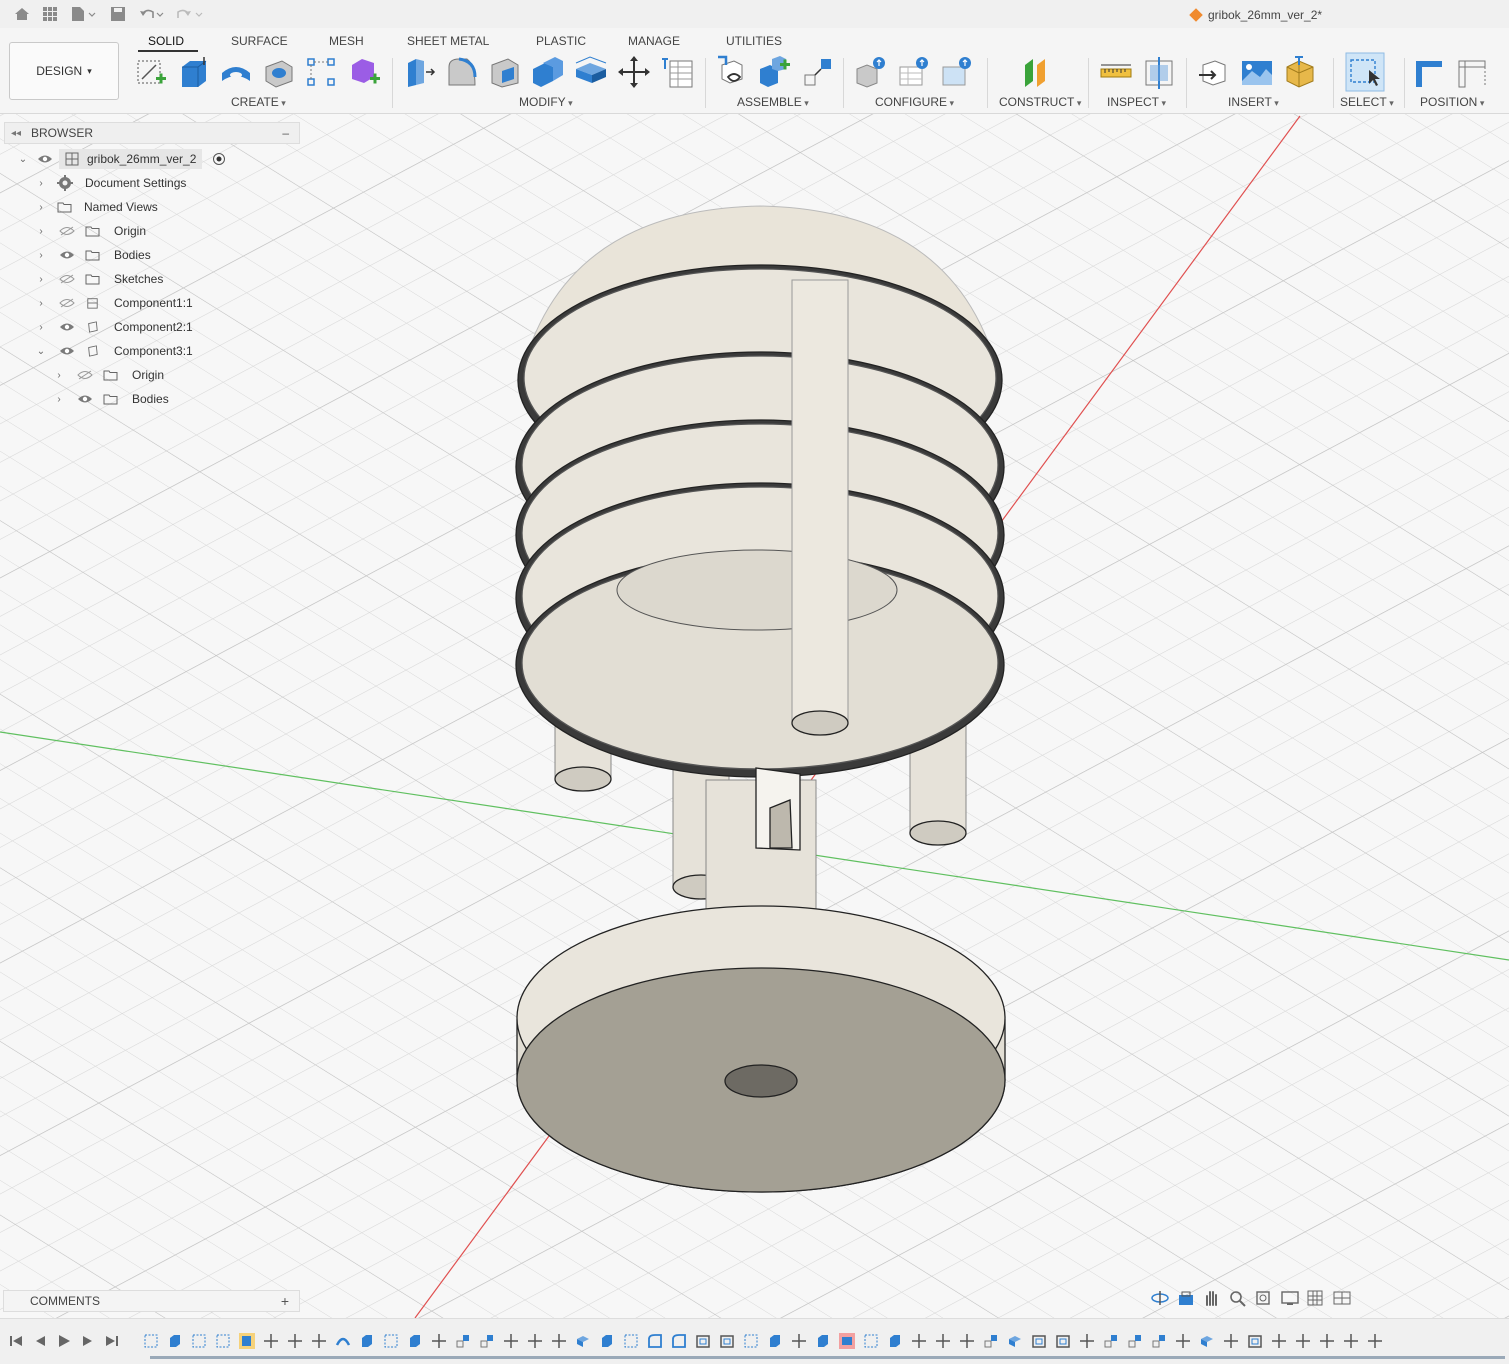 This screenshot has width=1509, height=1364. Describe the element at coordinates (462, 72) in the screenshot. I see `fillet-icon` at that location.